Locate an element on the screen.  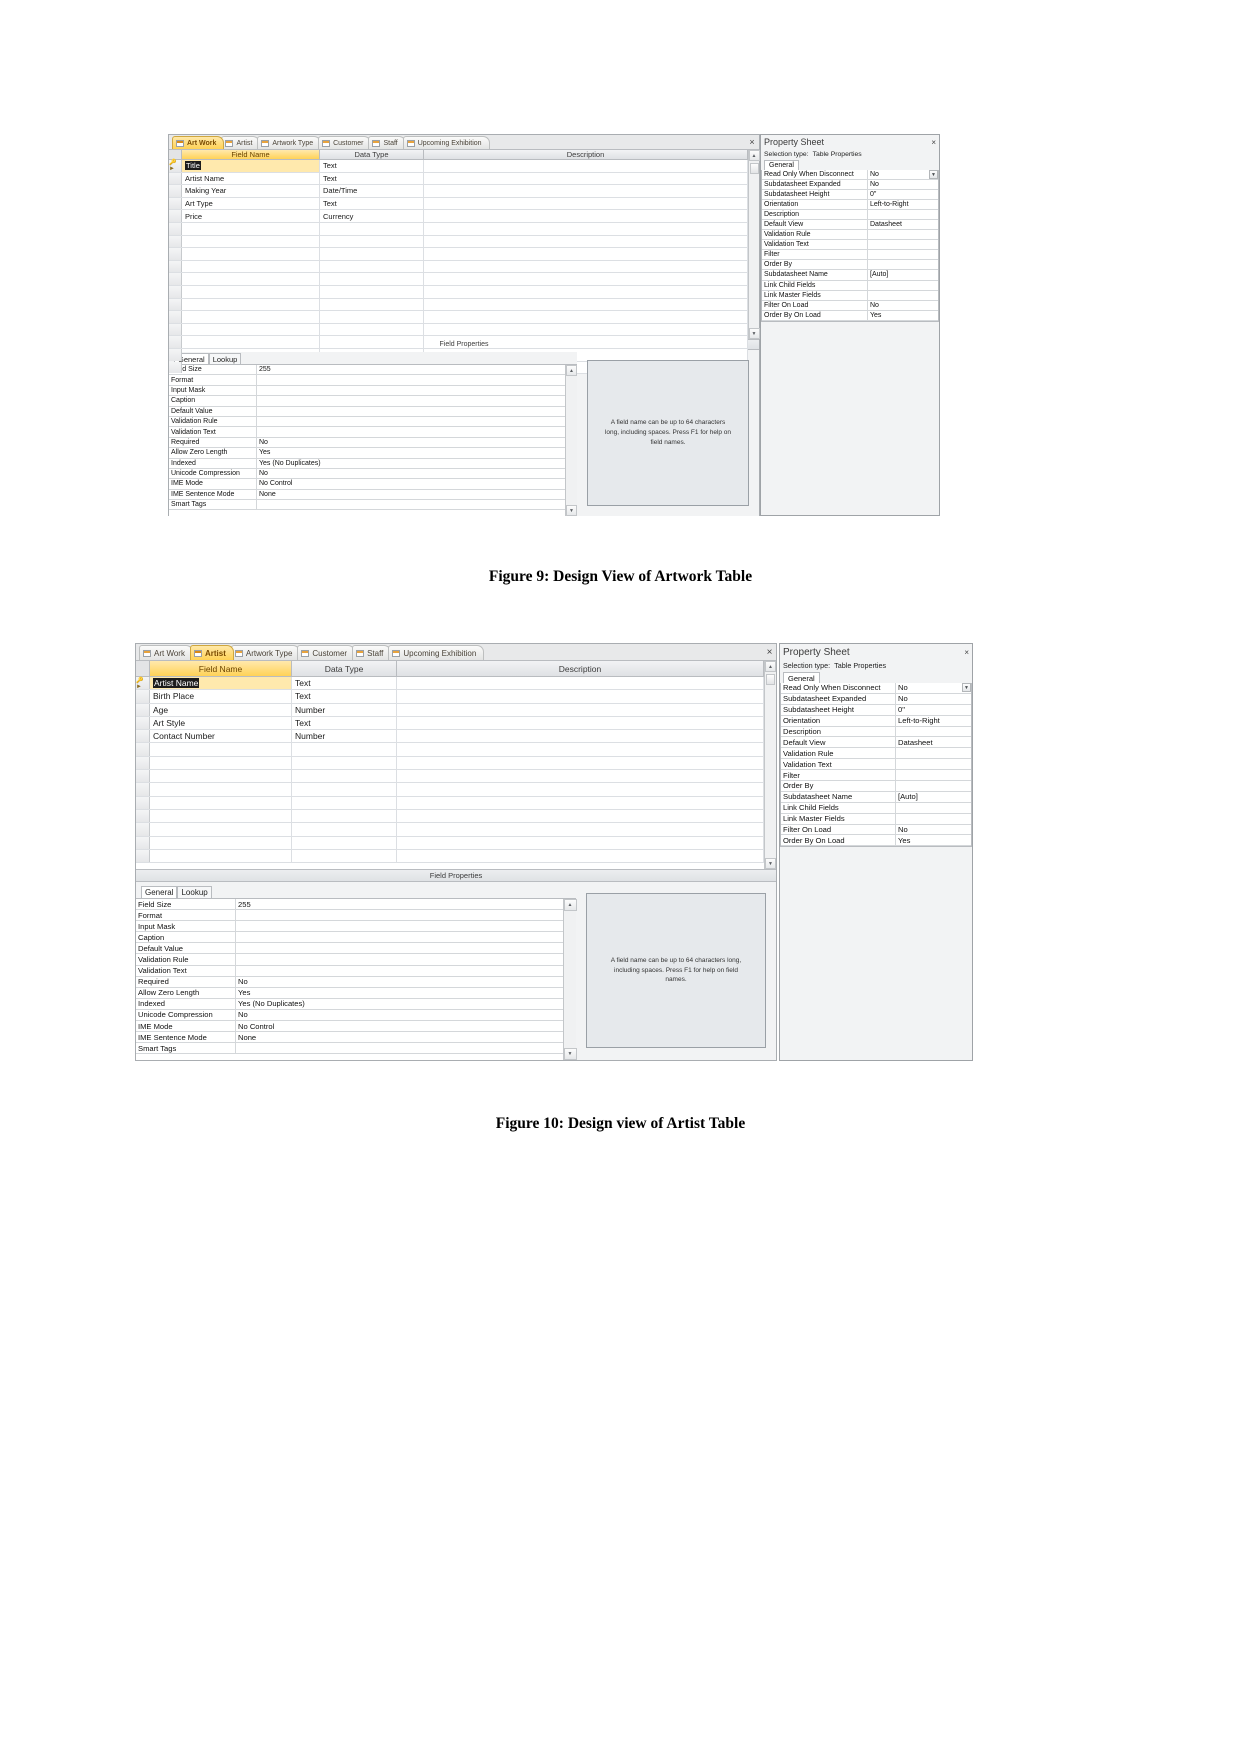
property-value: Yes is located at coordinates (933, 840).